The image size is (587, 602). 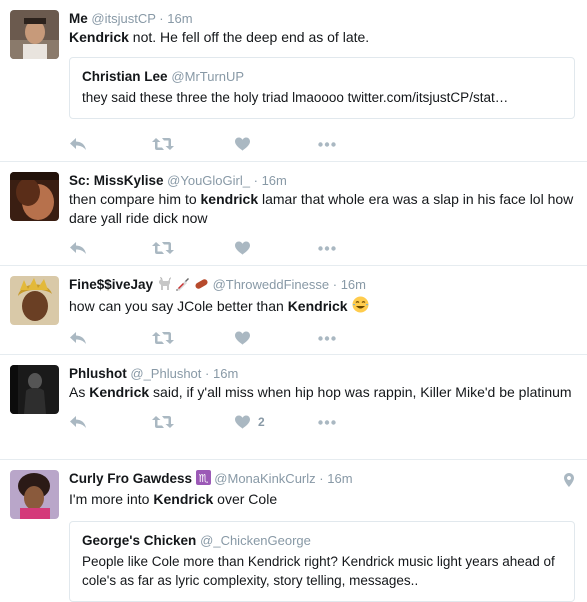 What do you see at coordinates (255, 540) in the screenshot?
I see `quote-author-handle: @_ChickenGeorge` at bounding box center [255, 540].